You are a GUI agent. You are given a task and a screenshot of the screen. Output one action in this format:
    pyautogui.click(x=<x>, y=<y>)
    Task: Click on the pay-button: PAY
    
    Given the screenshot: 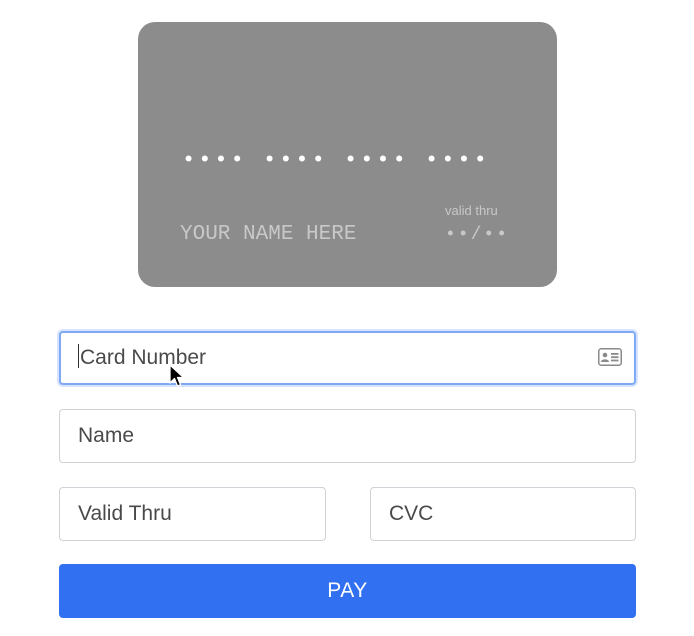 What is the action you would take?
    pyautogui.click(x=347, y=591)
    